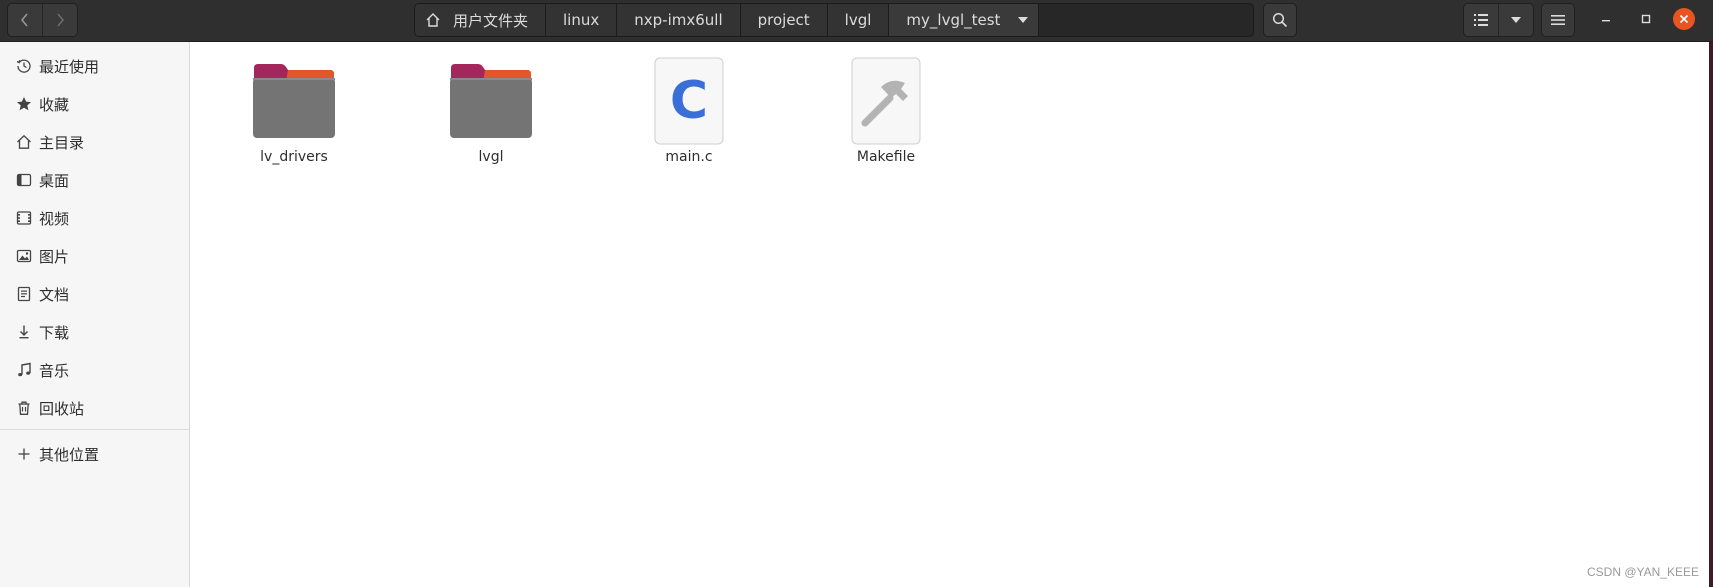 The height and width of the screenshot is (587, 1713). Describe the element at coordinates (24, 180) in the screenshot. I see `desktop-icon` at that location.